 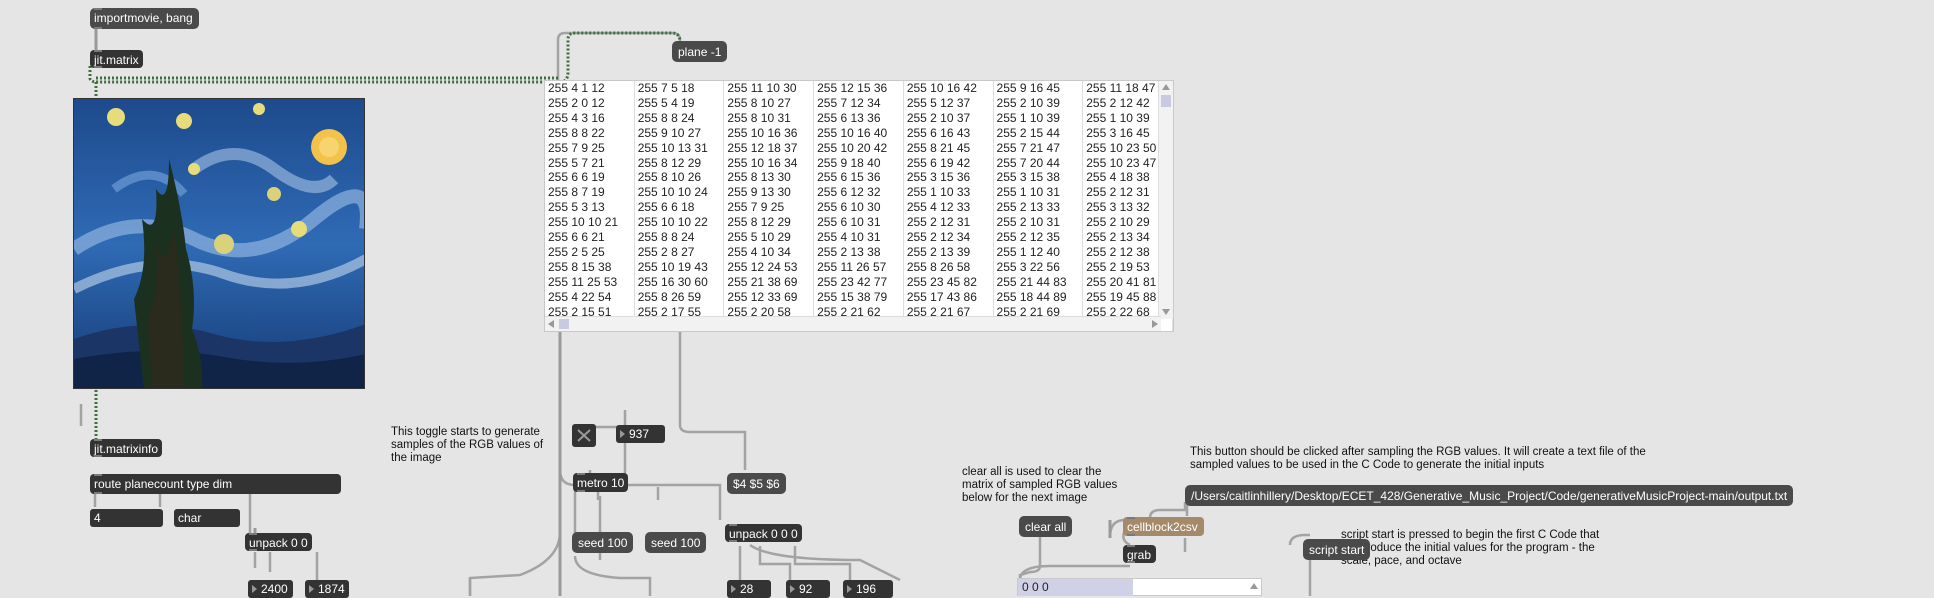 I want to click on cellblock-cell: 255 23 42 77, so click(x=858, y=282).